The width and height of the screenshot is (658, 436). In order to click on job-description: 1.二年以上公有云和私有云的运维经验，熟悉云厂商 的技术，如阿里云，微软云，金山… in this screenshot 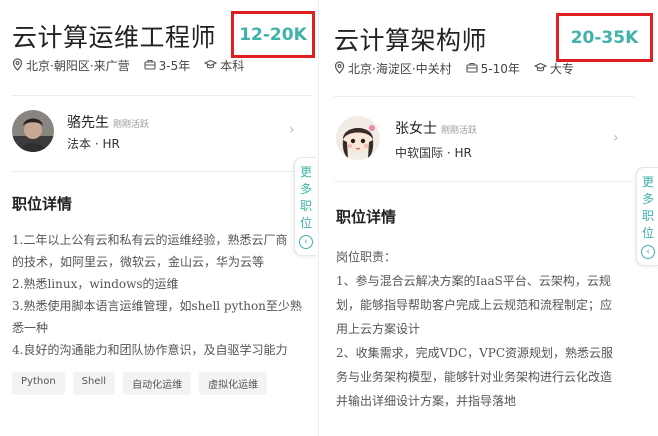, I will do `click(157, 295)`.